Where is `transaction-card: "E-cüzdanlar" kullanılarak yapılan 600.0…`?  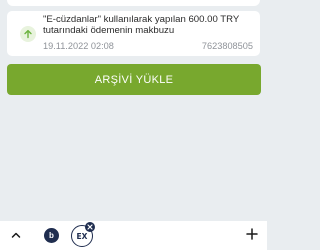 transaction-card: "E-cüzdanlar" kullanılarak yapılan 600.0… is located at coordinates (133, 33).